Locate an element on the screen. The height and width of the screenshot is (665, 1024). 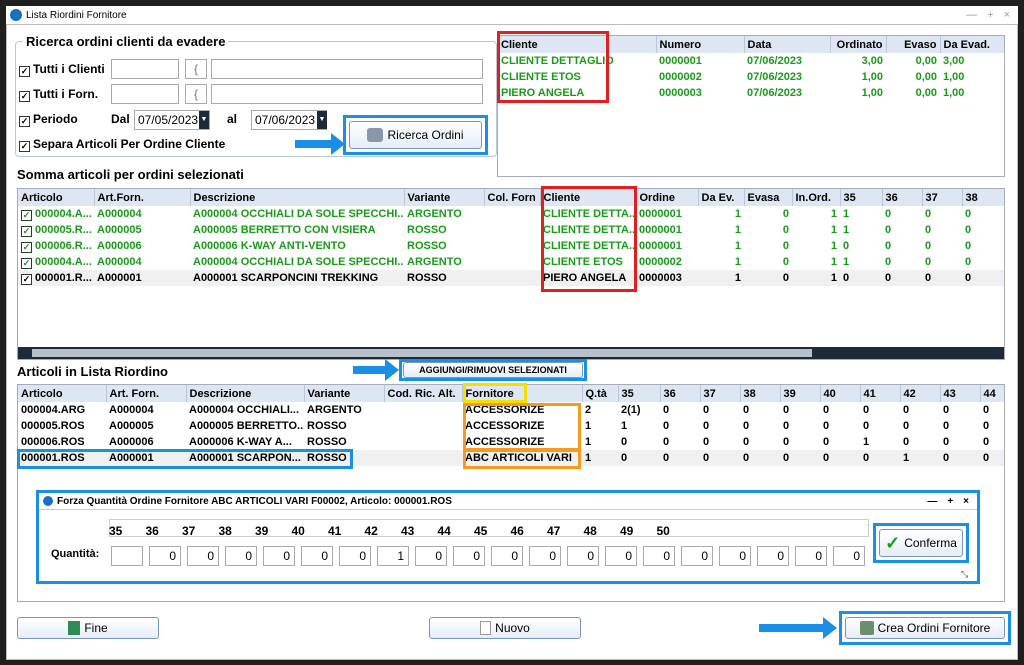
col-size-40: 40 is located at coordinates (840, 393).